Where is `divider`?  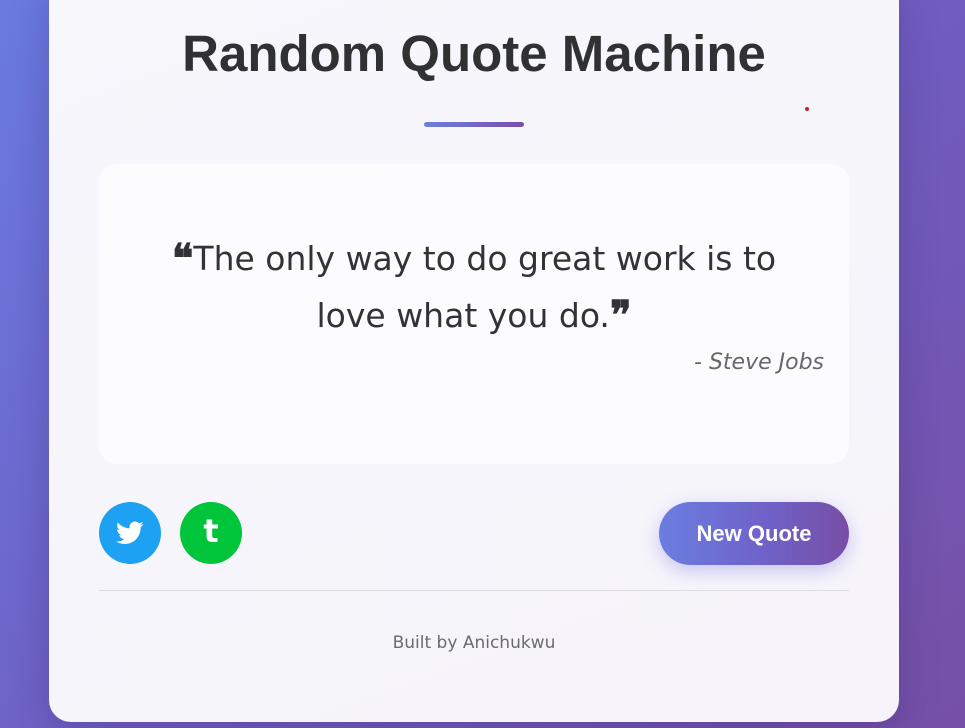
divider is located at coordinates (474, 590).